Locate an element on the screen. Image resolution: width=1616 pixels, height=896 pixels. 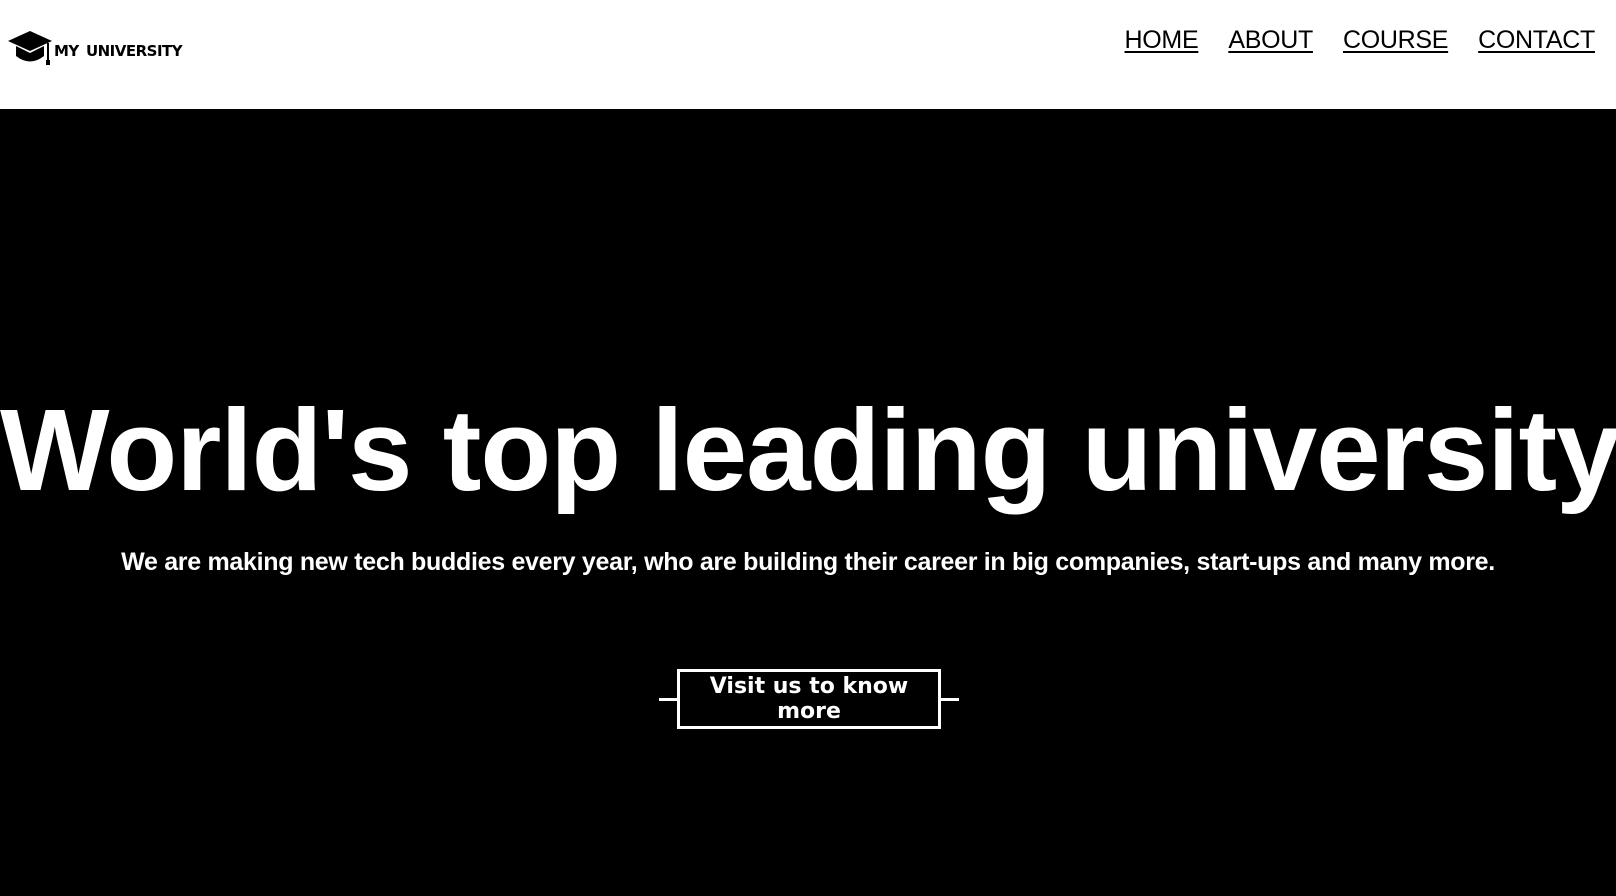
cta-container: Visit us to know more is located at coordinates (809, 699).